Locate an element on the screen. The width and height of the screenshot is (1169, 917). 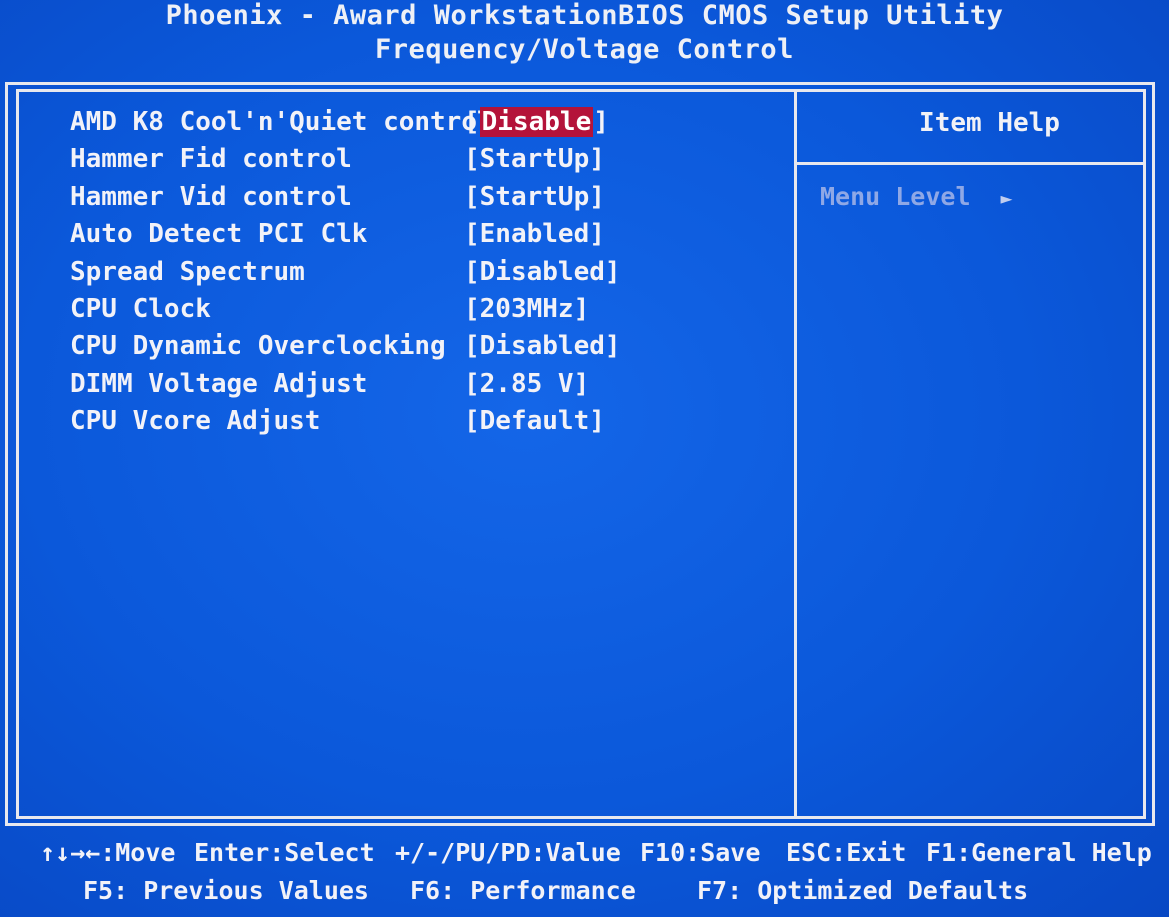
key-previous-values: F5: Previous Values is located at coordinates (226, 890).